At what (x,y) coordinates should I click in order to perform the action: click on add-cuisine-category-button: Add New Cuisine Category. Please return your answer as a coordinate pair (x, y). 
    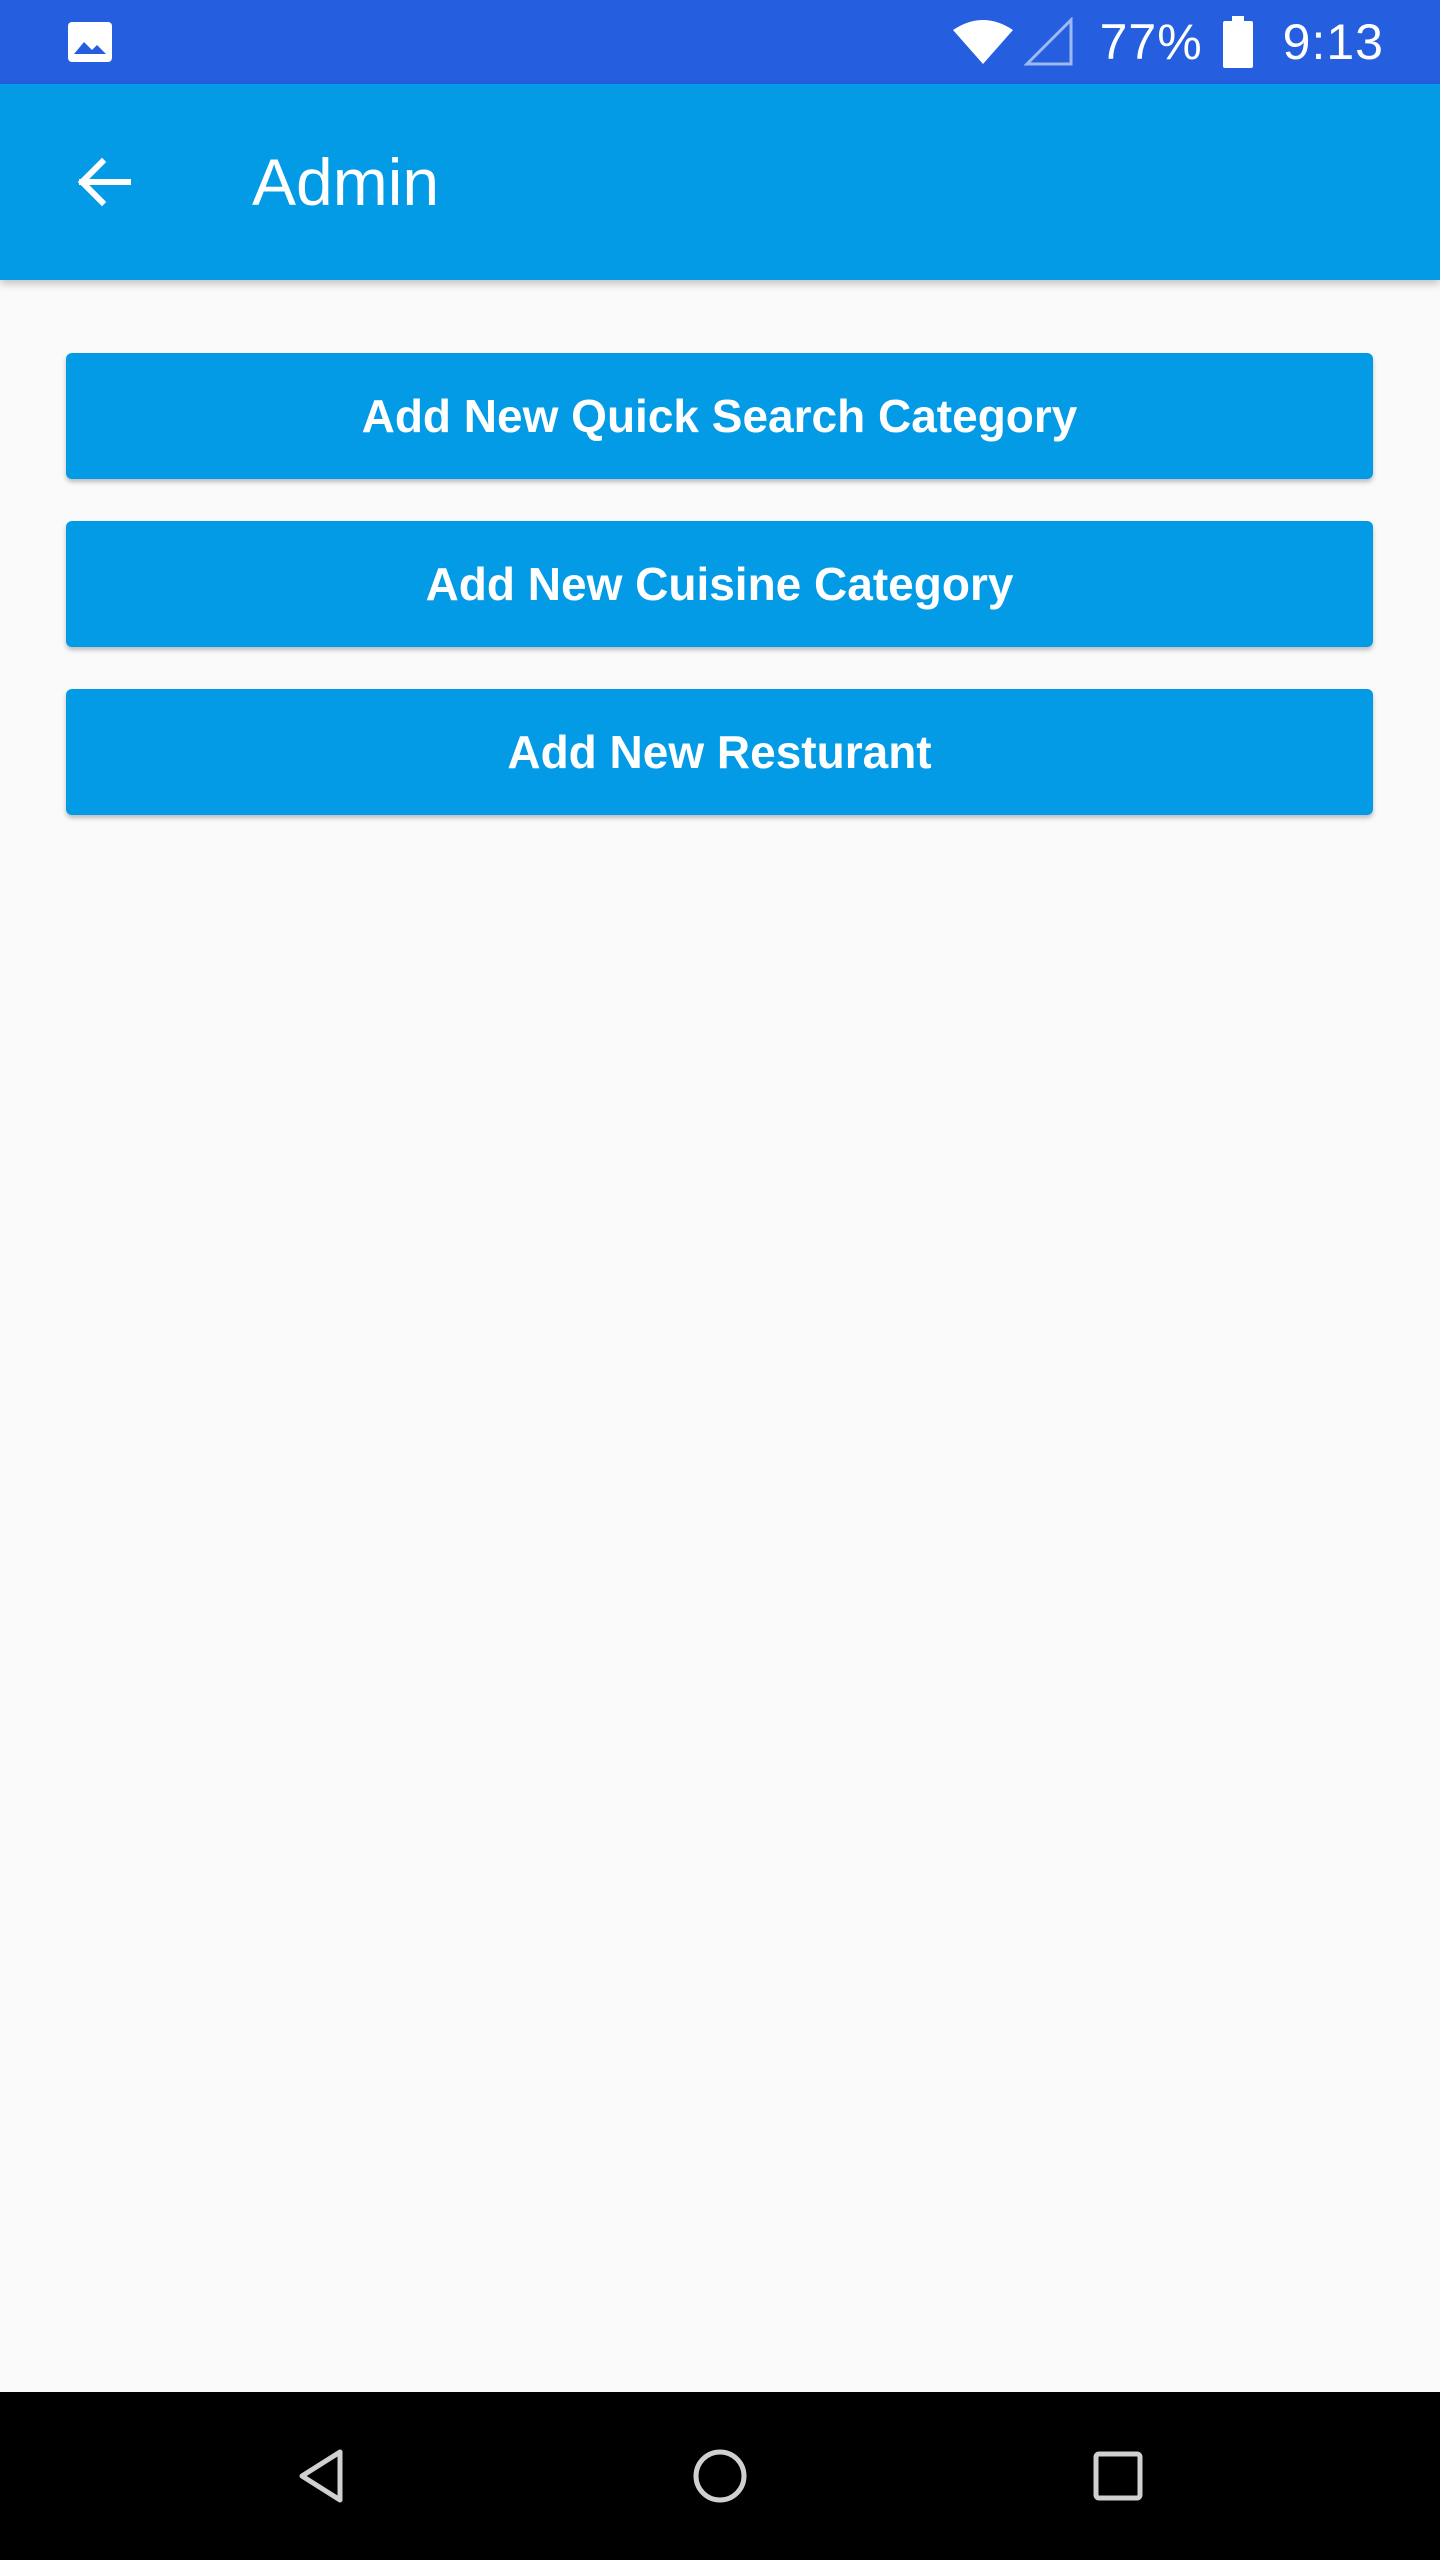
    Looking at the image, I should click on (719, 584).